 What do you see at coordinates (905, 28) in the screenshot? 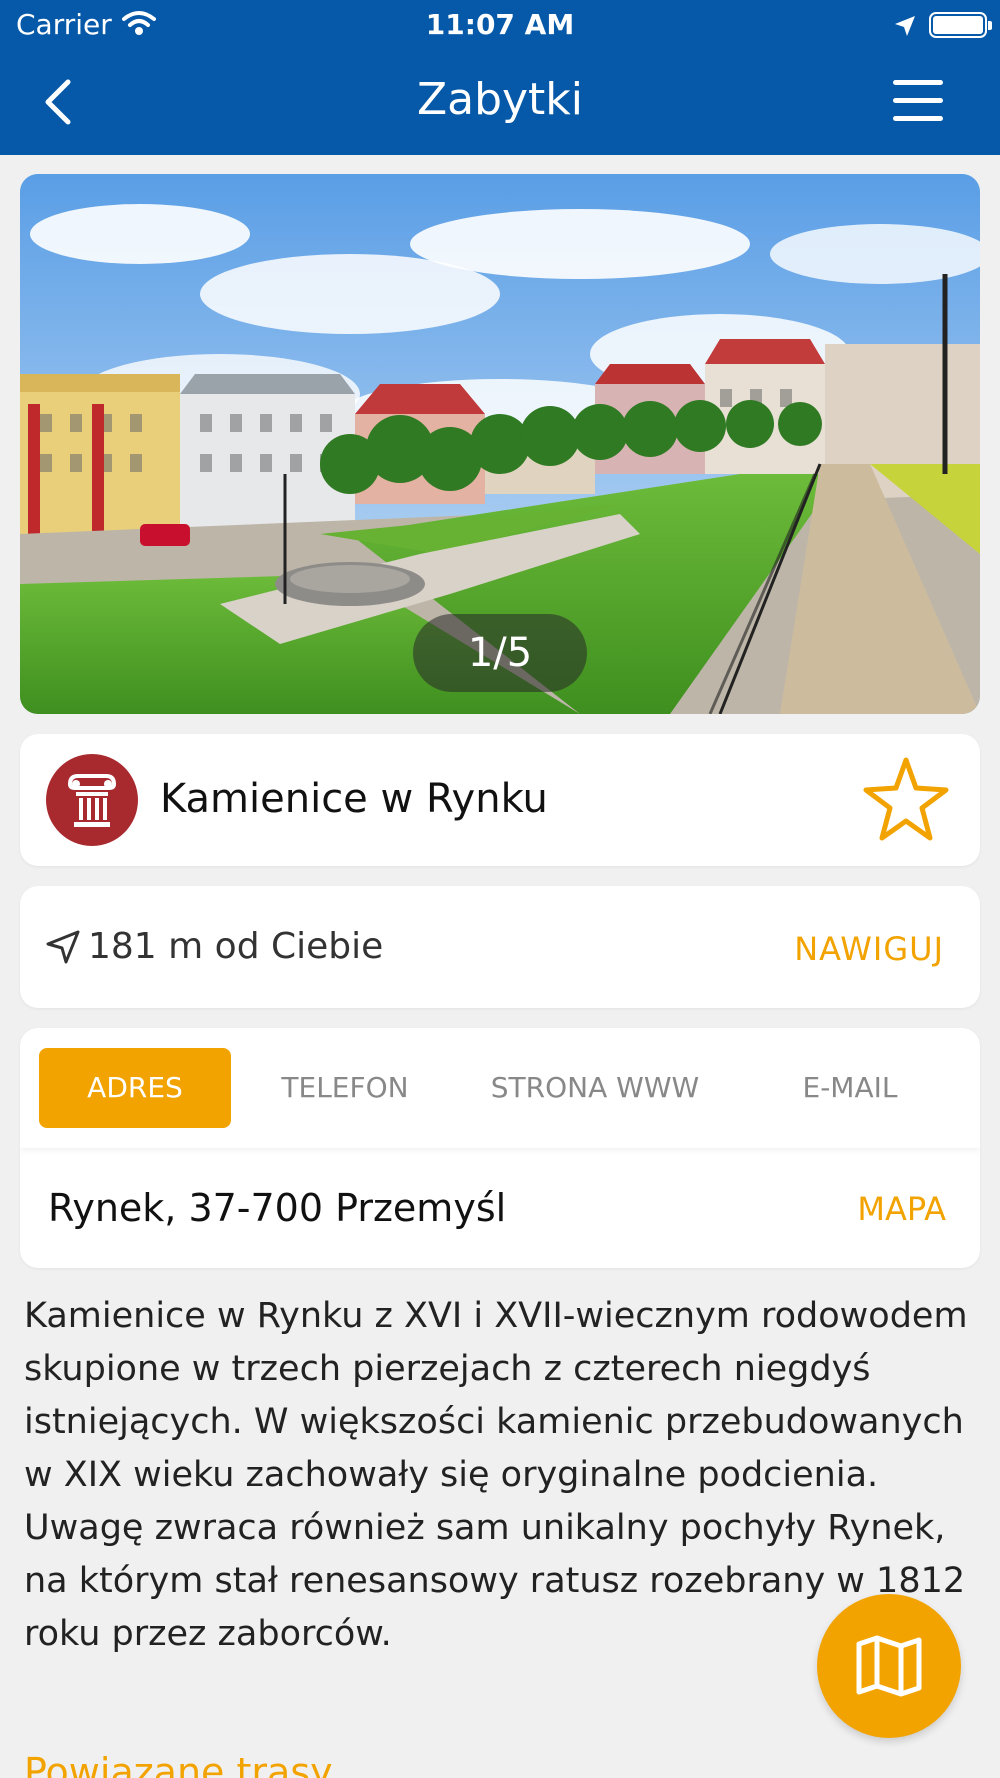
I see `location-arrow-icon` at bounding box center [905, 28].